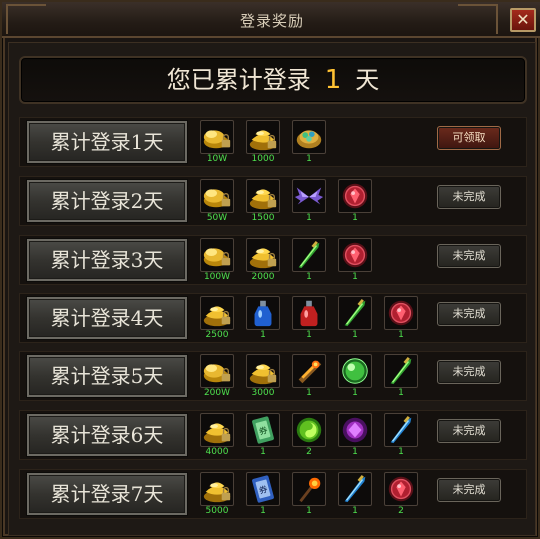 The width and height of the screenshot is (540, 539). What do you see at coordinates (107, 201) in the screenshot?
I see `day-label-button: 累计登录2天` at bounding box center [107, 201].